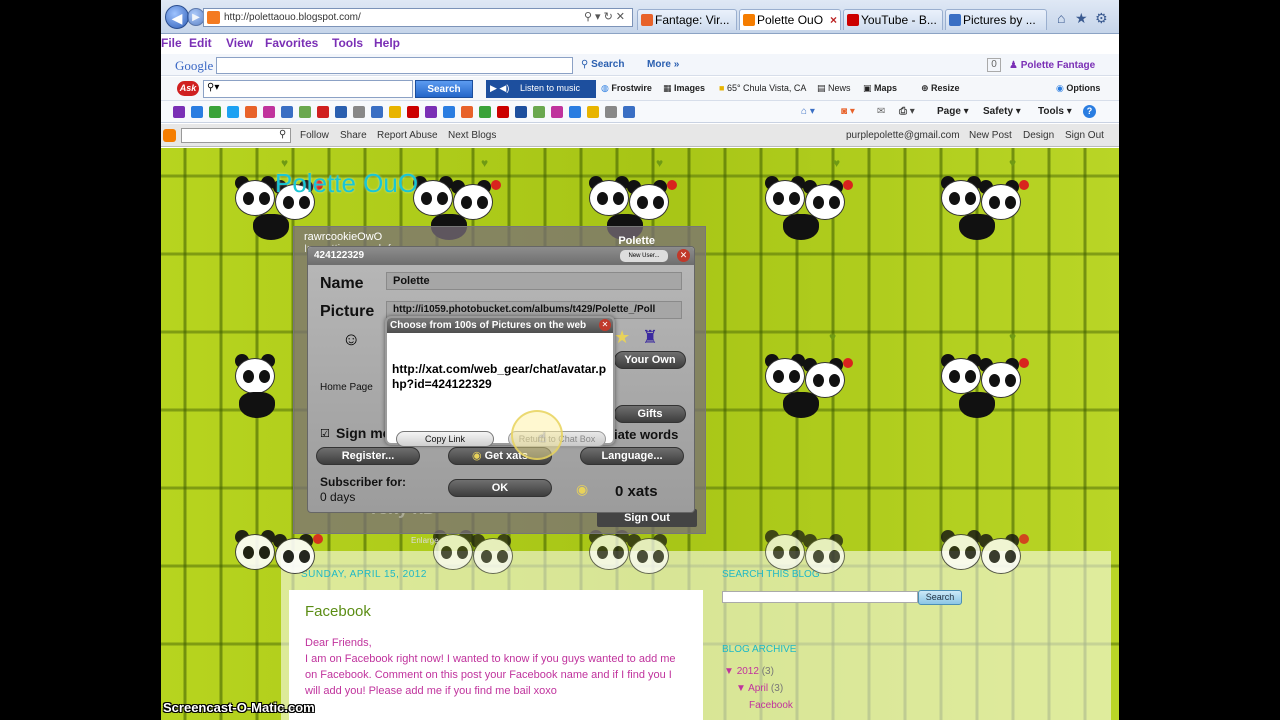  Describe the element at coordinates (169, 135) in the screenshot. I see `blogger-logo-icon` at that location.